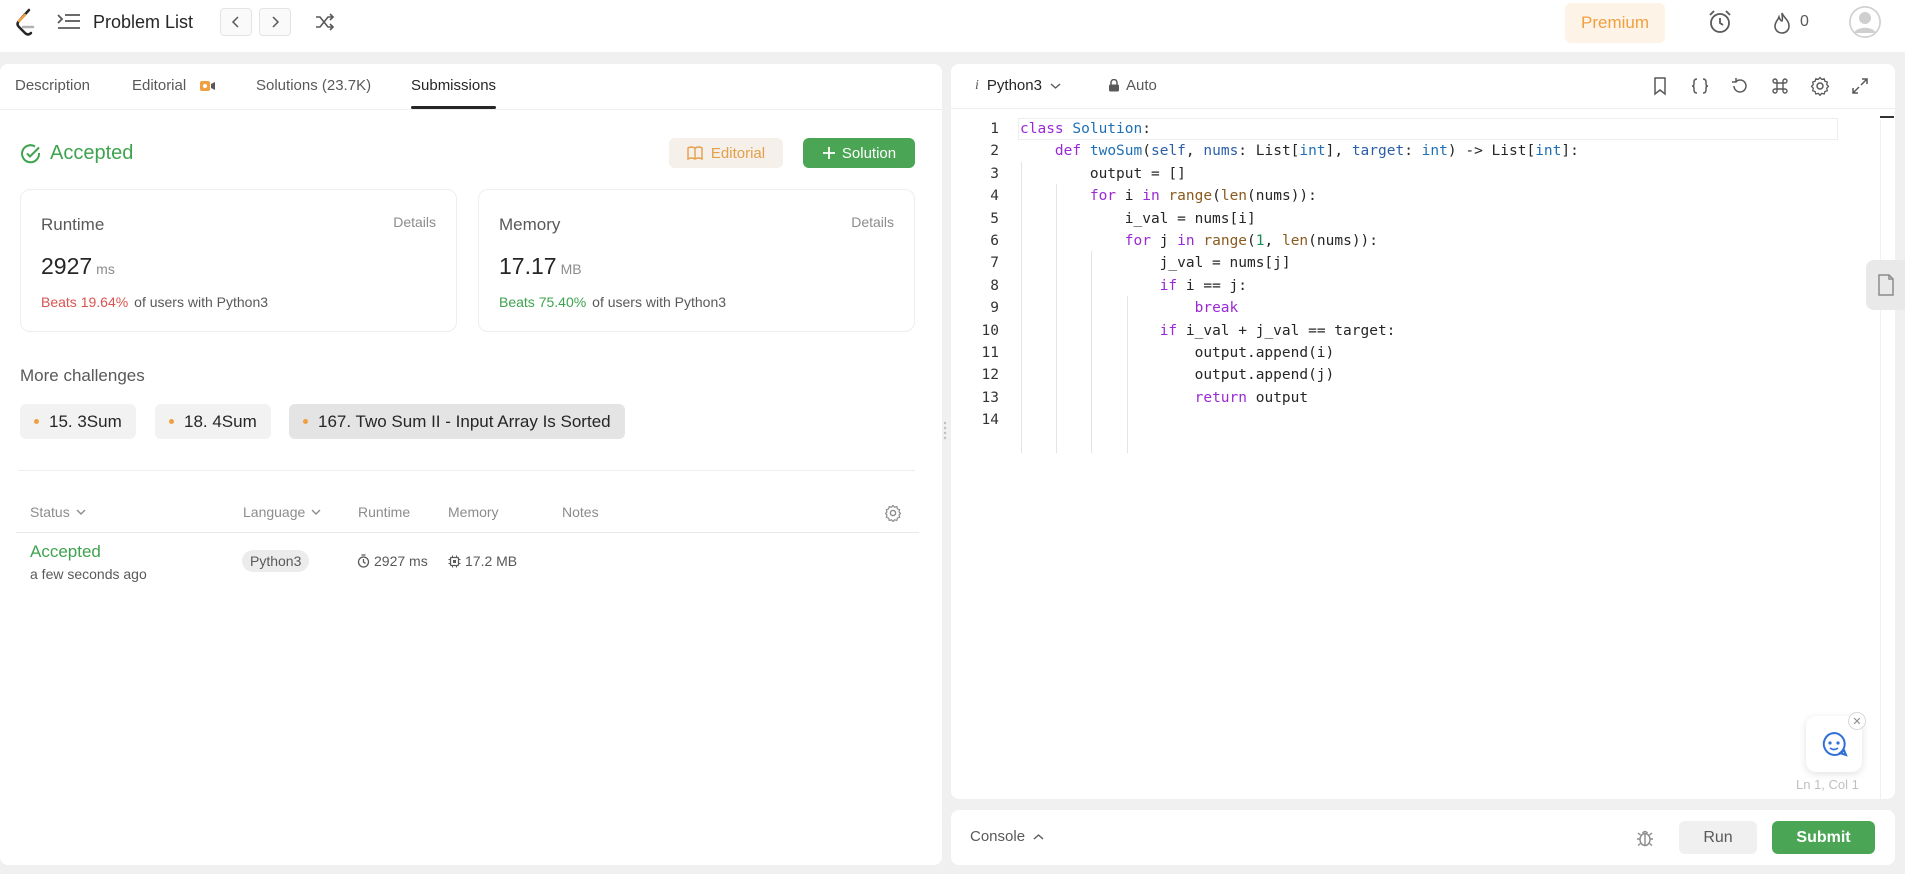 This screenshot has height=874, width=1905. What do you see at coordinates (1251, 240) in the screenshot?
I see `code-text: for j in range(1, len(nums)):` at bounding box center [1251, 240].